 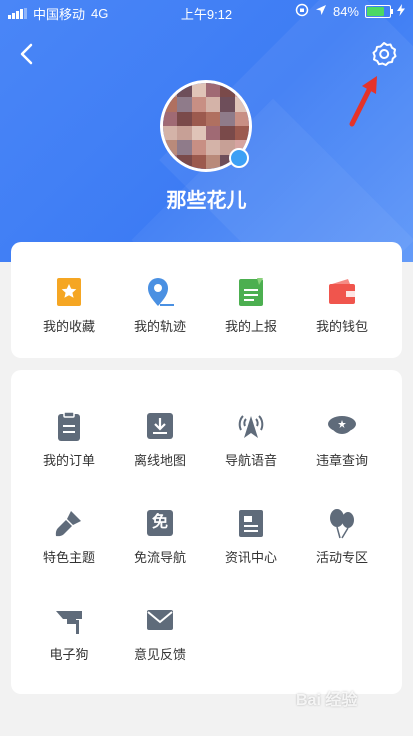 I want to click on watermark: Bai 经验, so click(x=327, y=700).